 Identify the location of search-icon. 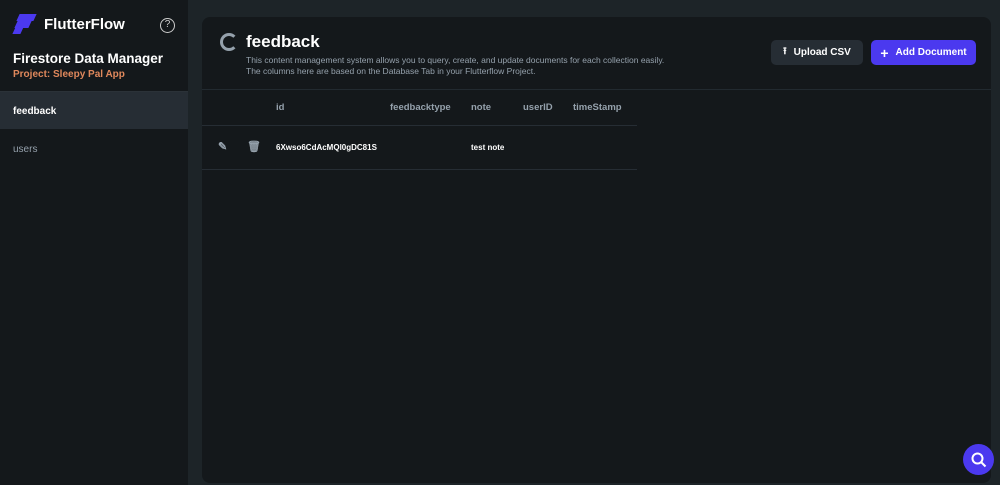
(978, 459).